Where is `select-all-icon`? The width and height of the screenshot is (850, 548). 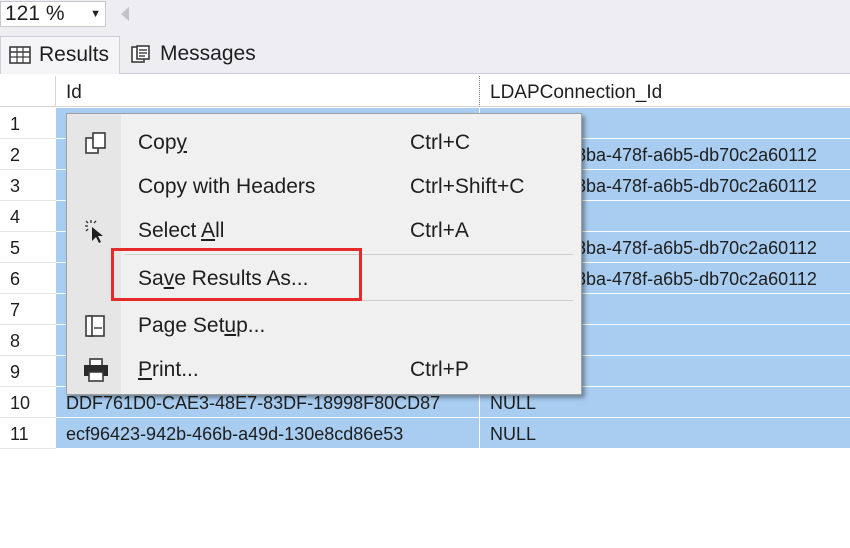 select-all-icon is located at coordinates (94, 231).